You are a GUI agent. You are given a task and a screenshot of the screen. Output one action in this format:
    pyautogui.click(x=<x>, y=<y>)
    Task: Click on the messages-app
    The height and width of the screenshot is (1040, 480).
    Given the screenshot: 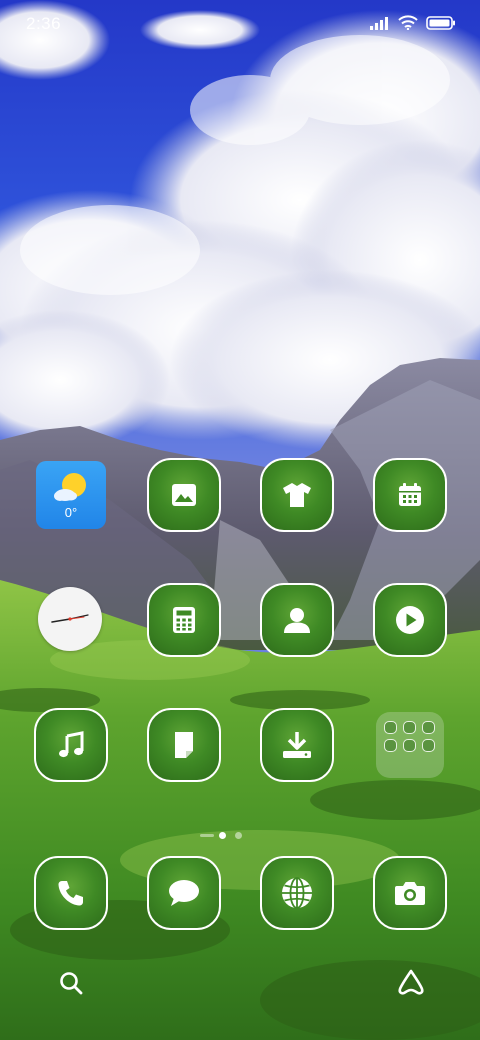 What is the action you would take?
    pyautogui.click(x=184, y=893)
    